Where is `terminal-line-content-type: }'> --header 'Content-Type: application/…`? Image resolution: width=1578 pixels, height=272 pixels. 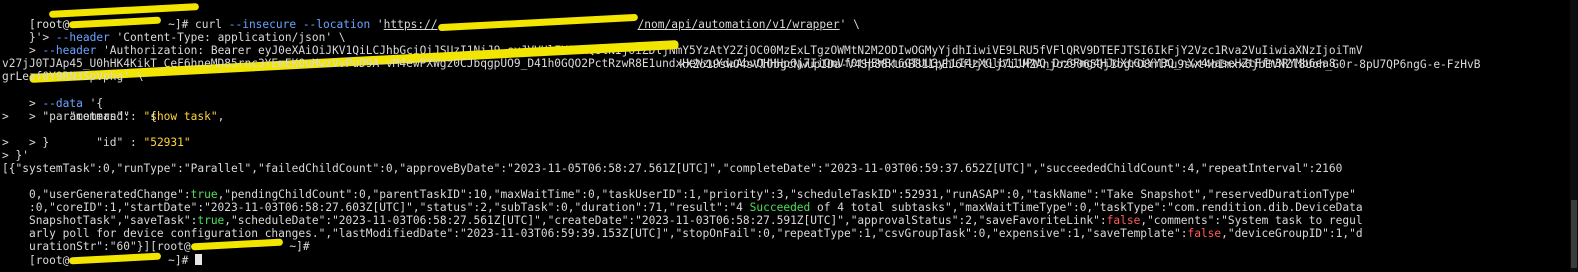
terminal-line-content-type: }'> --header 'Content-Type: application/… is located at coordinates (187, 37).